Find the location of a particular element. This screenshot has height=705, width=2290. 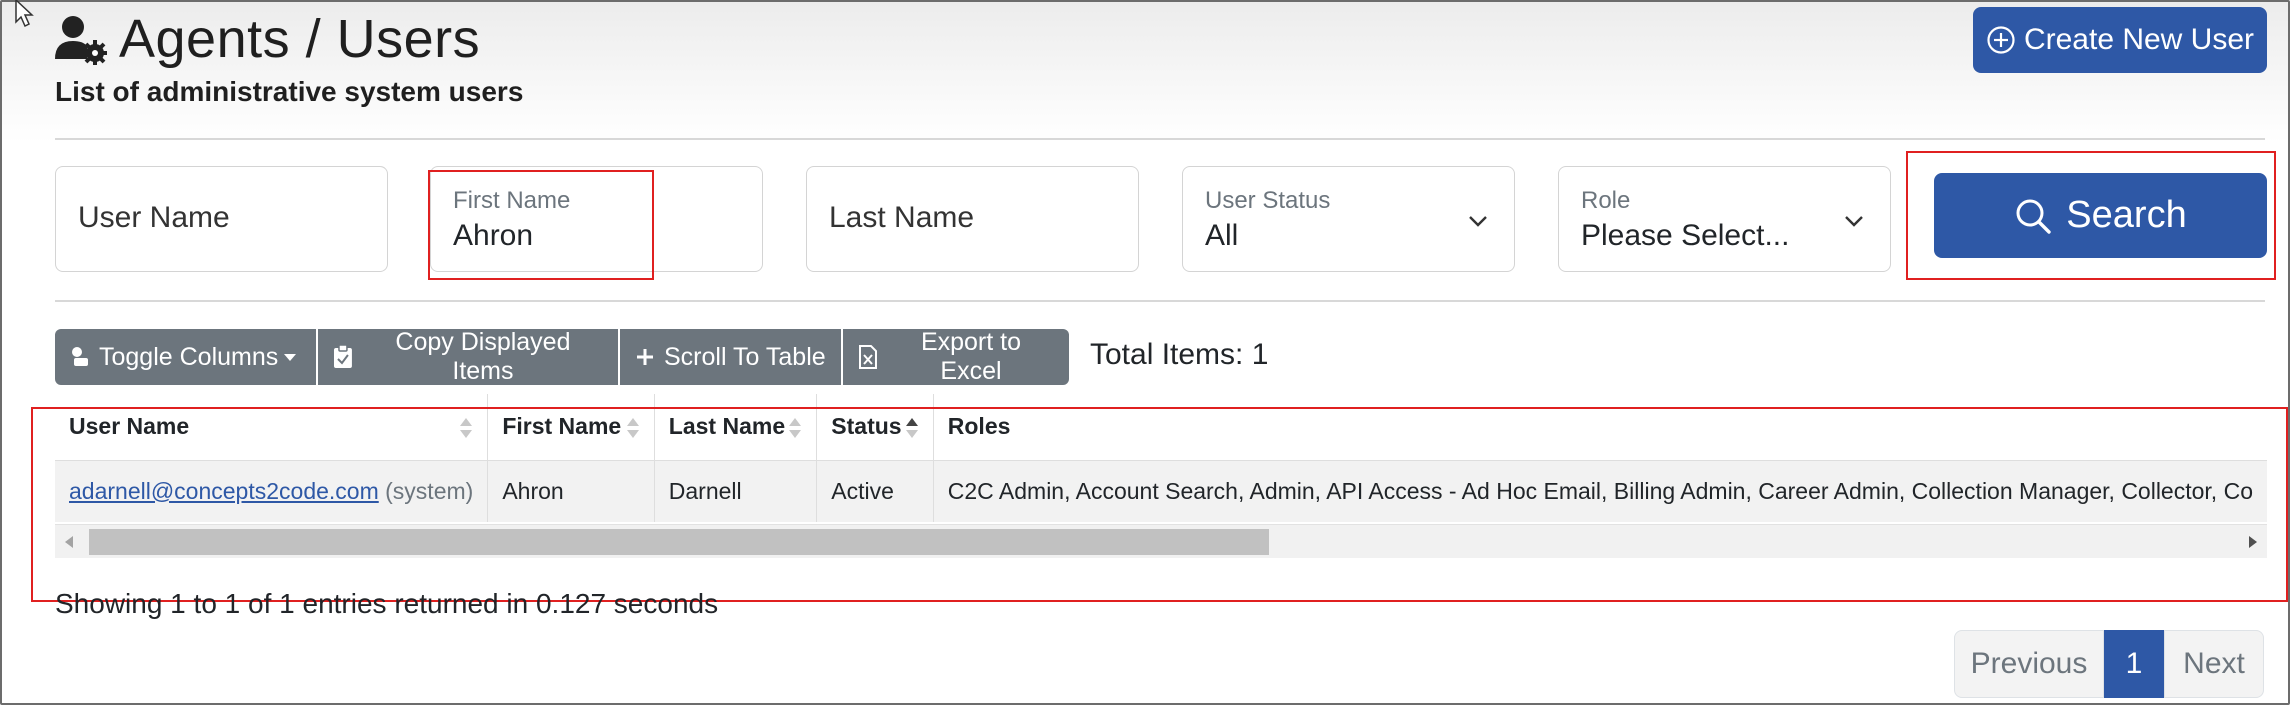

user-gear-icon is located at coordinates (81, 40).